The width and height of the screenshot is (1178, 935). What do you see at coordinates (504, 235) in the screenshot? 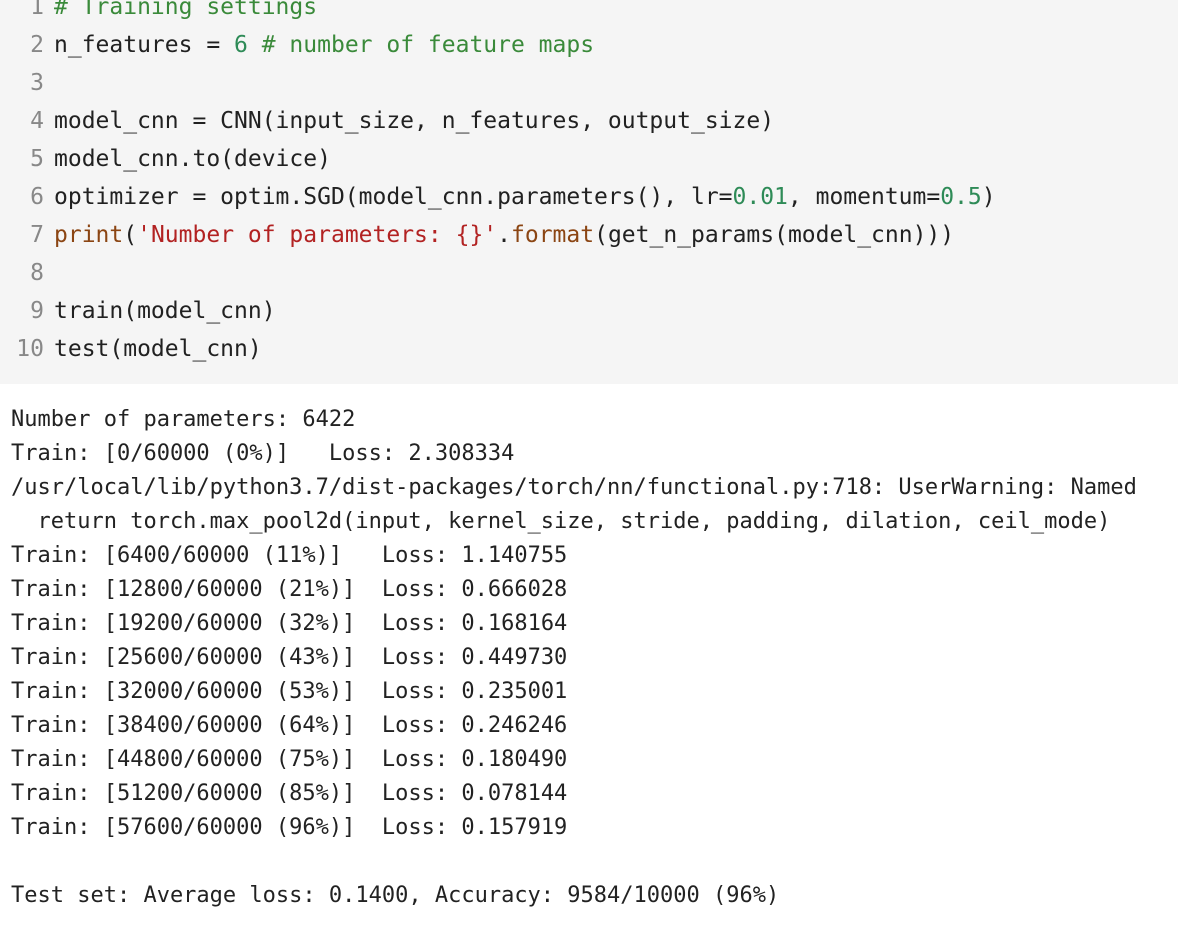
I see `code-token: .` at bounding box center [504, 235].